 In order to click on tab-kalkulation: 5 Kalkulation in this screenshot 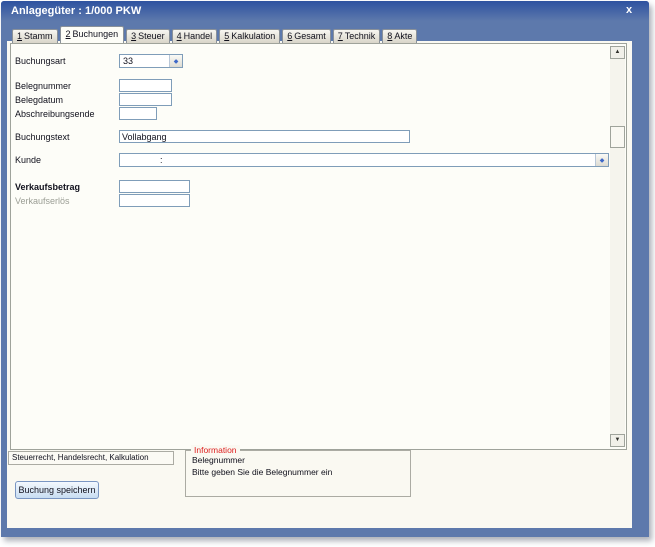, I will do `click(250, 36)`.